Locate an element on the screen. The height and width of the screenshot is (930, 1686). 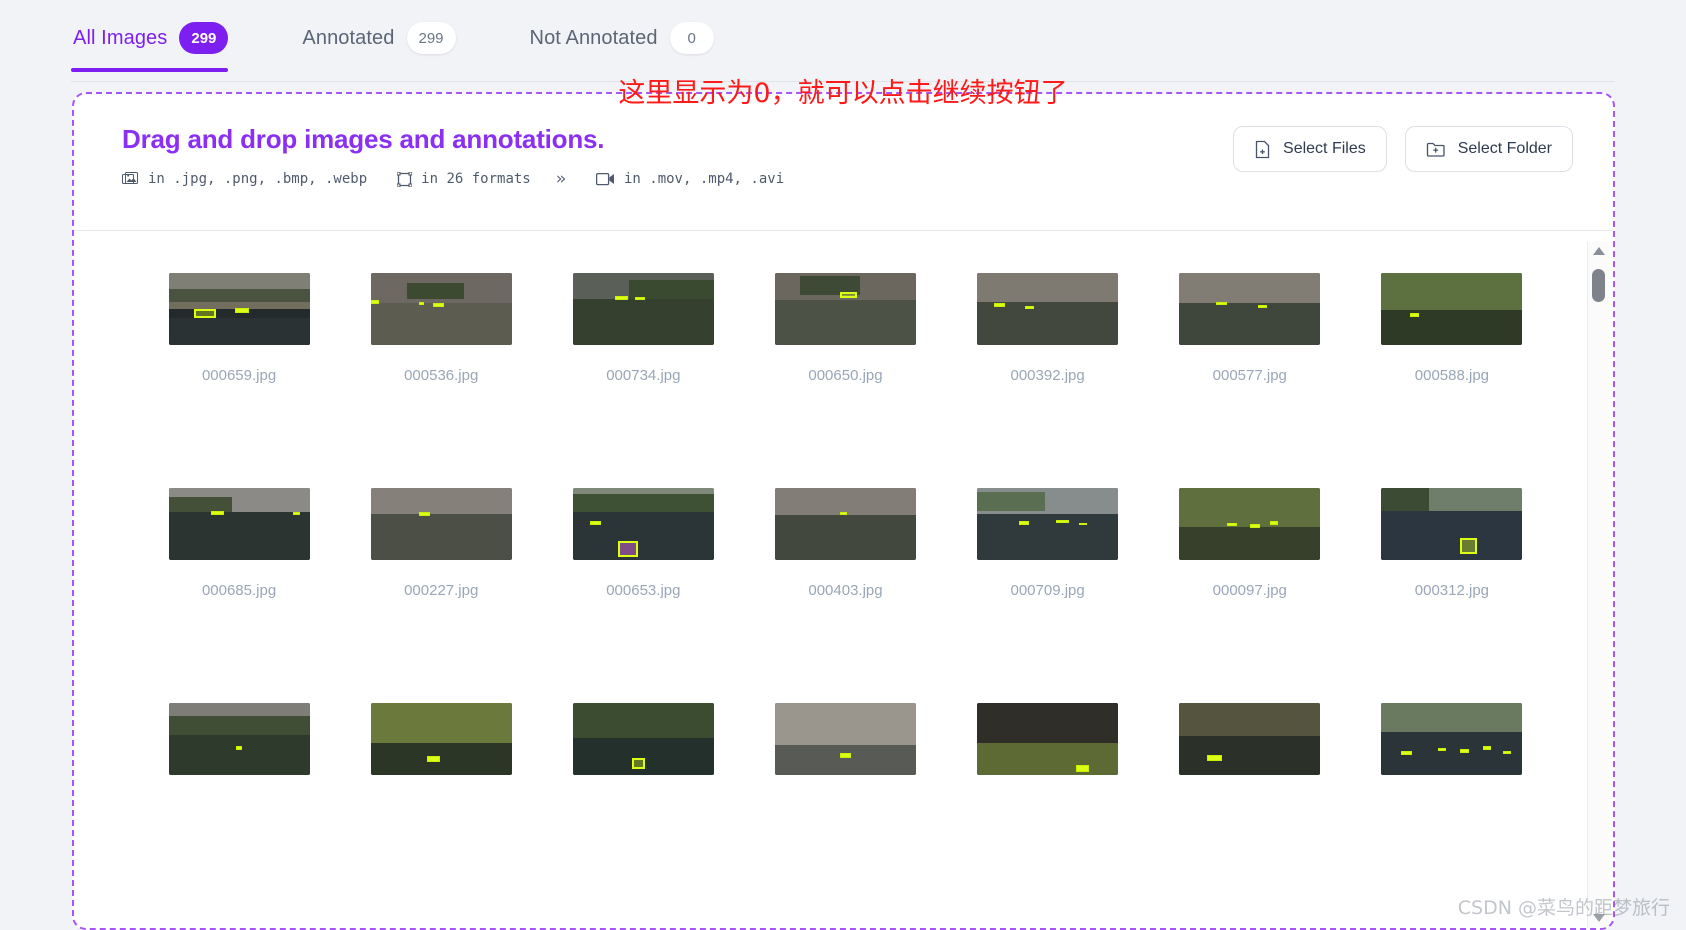
image-cell: 000312.jpg is located at coordinates (1452, 543).